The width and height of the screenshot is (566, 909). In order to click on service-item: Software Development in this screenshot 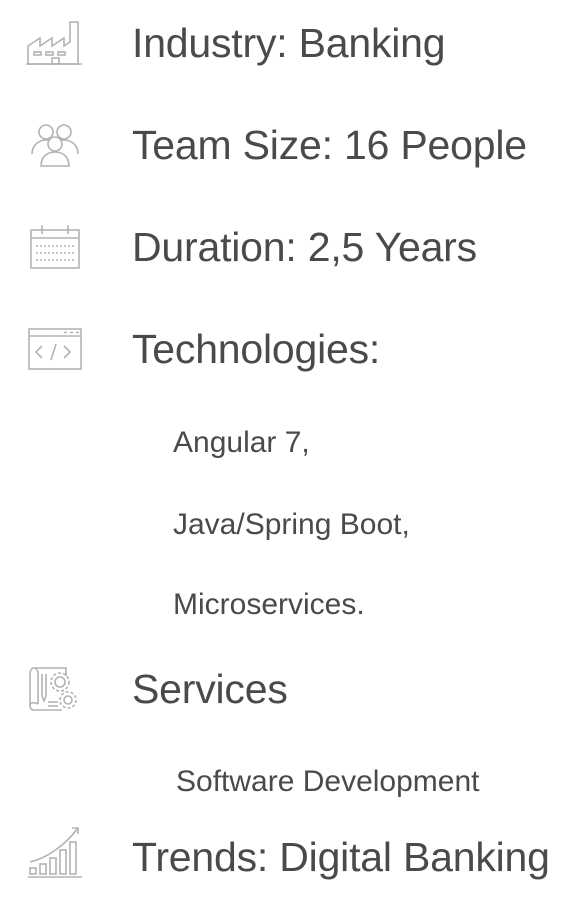, I will do `click(328, 781)`.